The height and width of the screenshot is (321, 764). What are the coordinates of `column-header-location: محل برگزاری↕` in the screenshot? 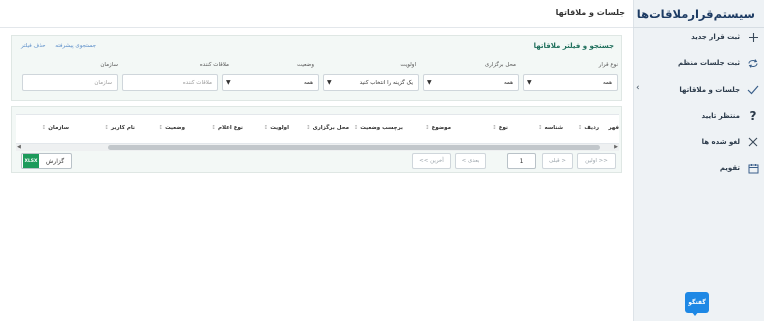 It's located at (327, 128).